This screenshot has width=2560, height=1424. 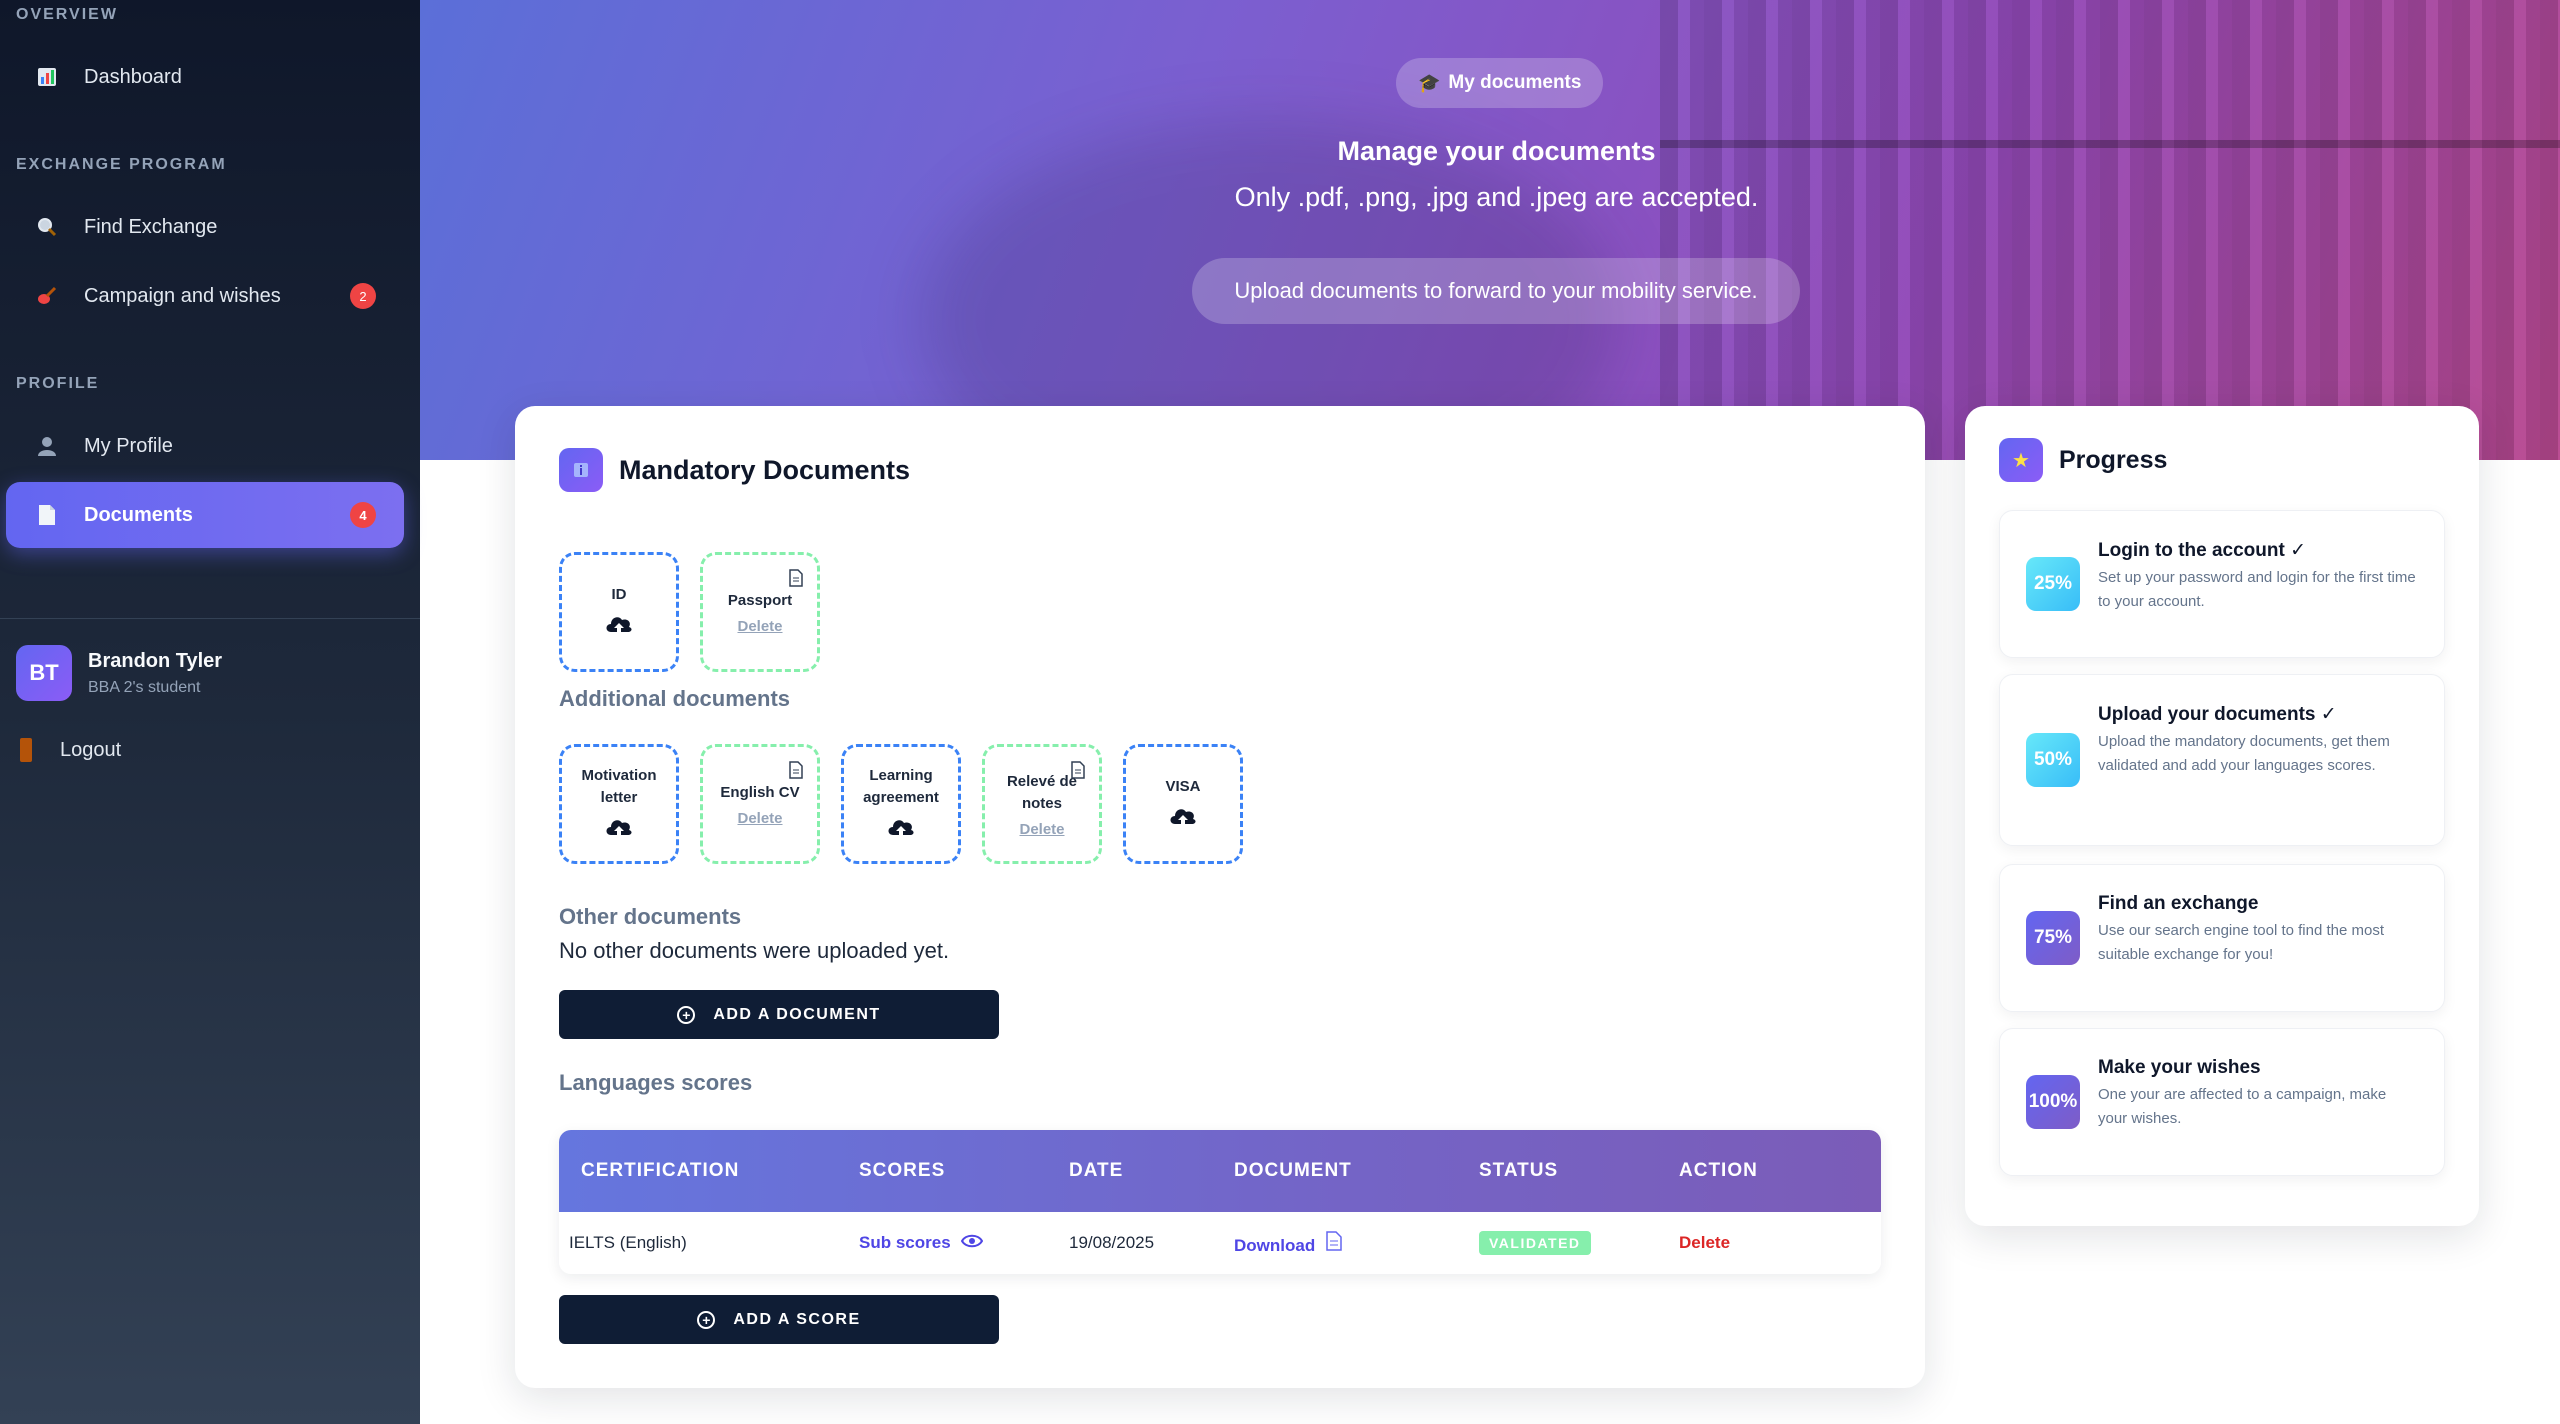 I want to click on guitar-icon, so click(x=47, y=296).